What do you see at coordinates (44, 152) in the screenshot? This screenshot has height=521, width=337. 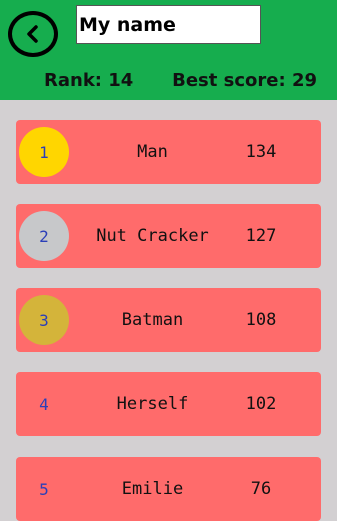 I see `rank-number: 1` at bounding box center [44, 152].